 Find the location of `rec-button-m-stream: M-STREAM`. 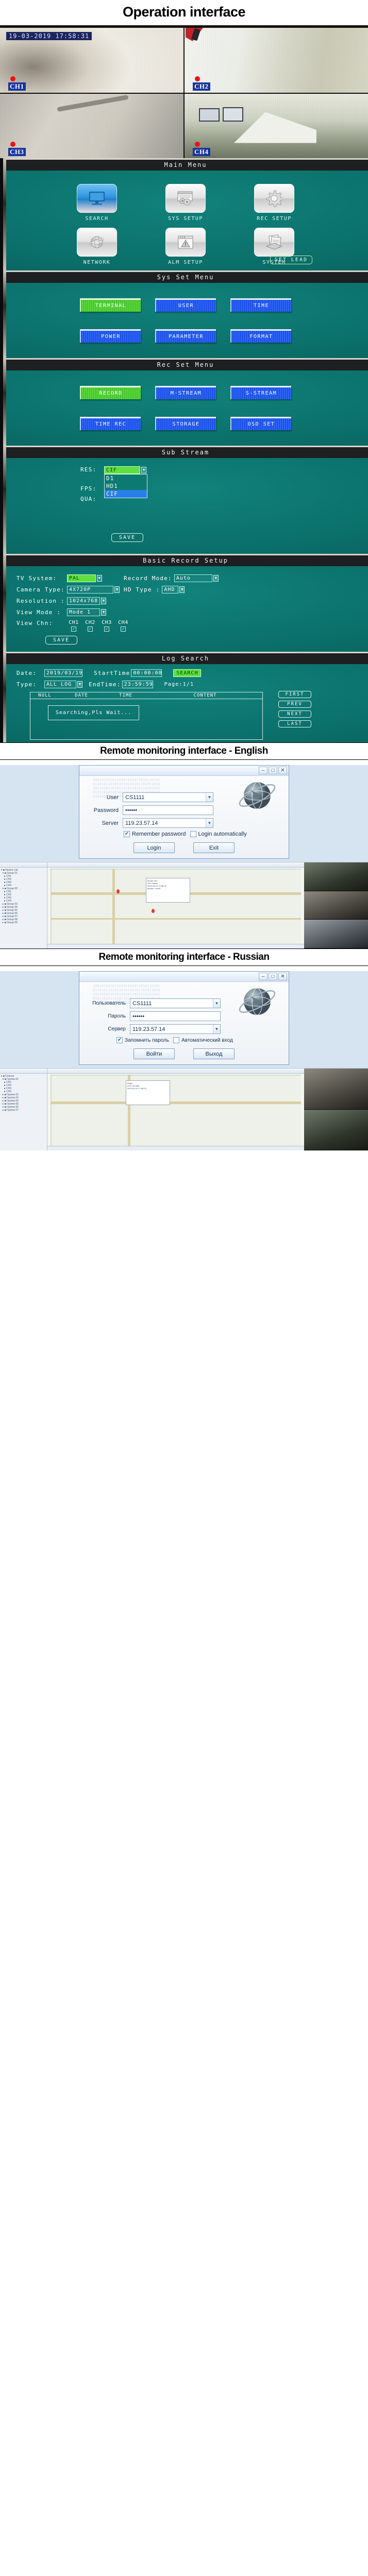

rec-button-m-stream: M-STREAM is located at coordinates (185, 392).